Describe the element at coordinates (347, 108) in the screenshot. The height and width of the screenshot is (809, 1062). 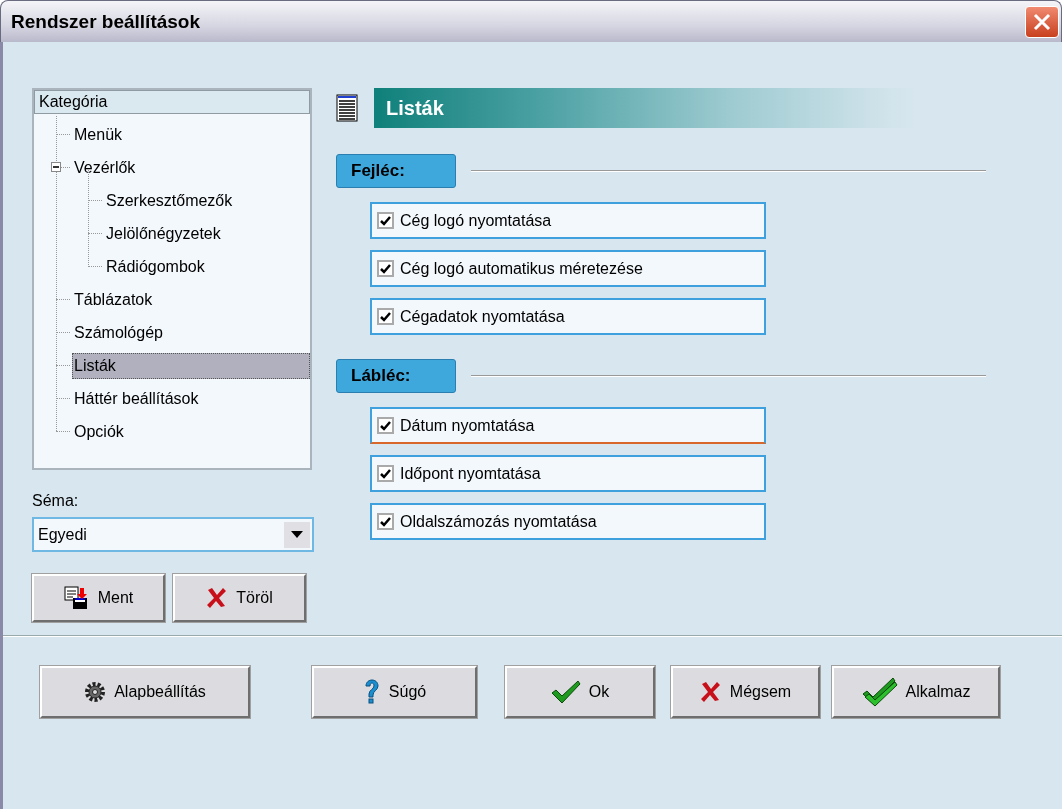
I see `list-icon` at that location.